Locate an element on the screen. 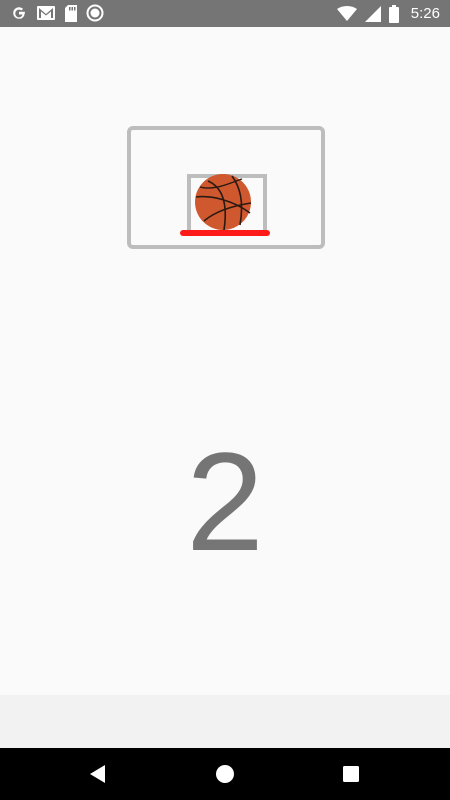  hoop-rim is located at coordinates (225, 233).